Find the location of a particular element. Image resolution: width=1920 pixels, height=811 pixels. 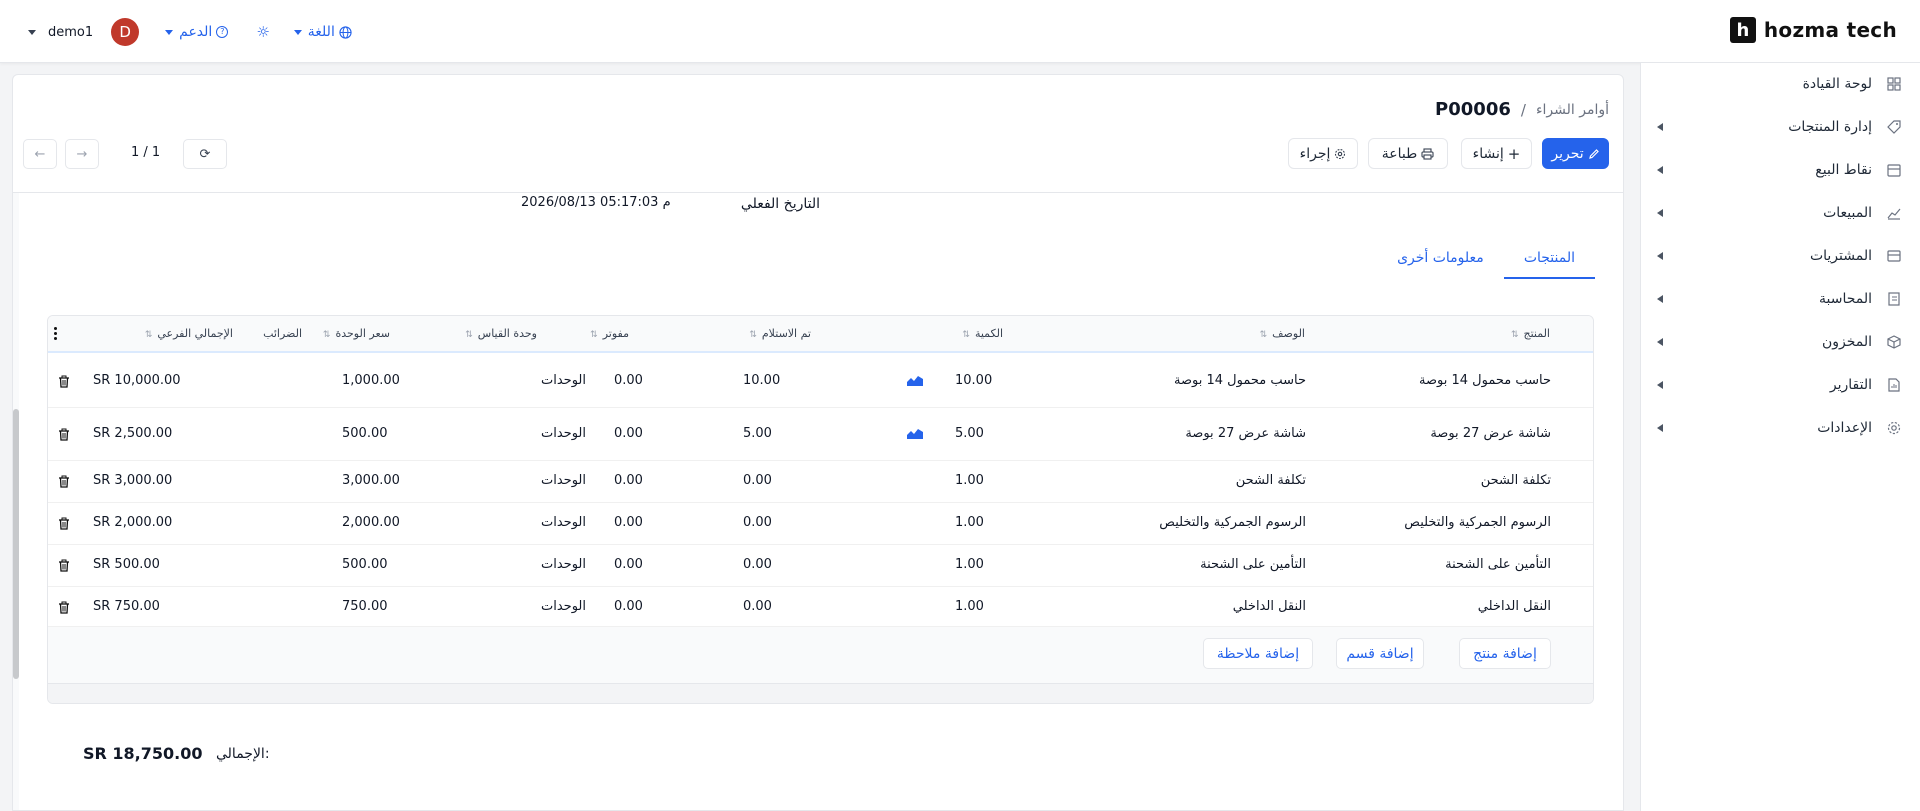

brand-logo: h hozma tech is located at coordinates (1813, 30).